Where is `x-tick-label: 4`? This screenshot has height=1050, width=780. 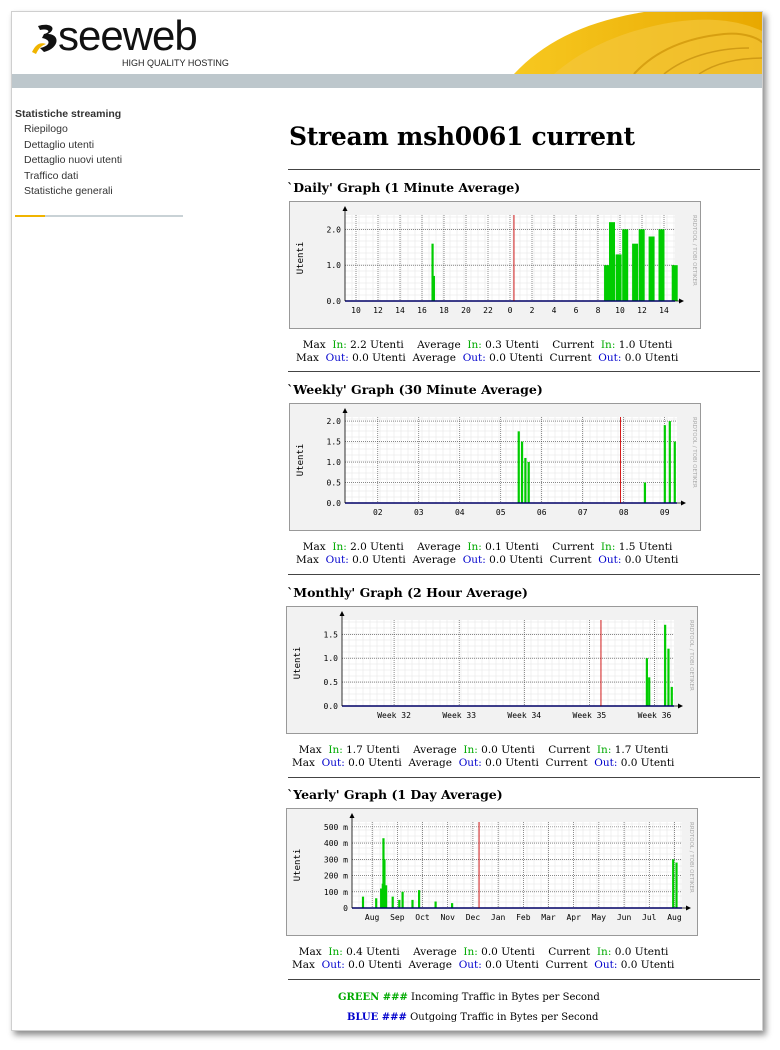
x-tick-label: 4 is located at coordinates (554, 310).